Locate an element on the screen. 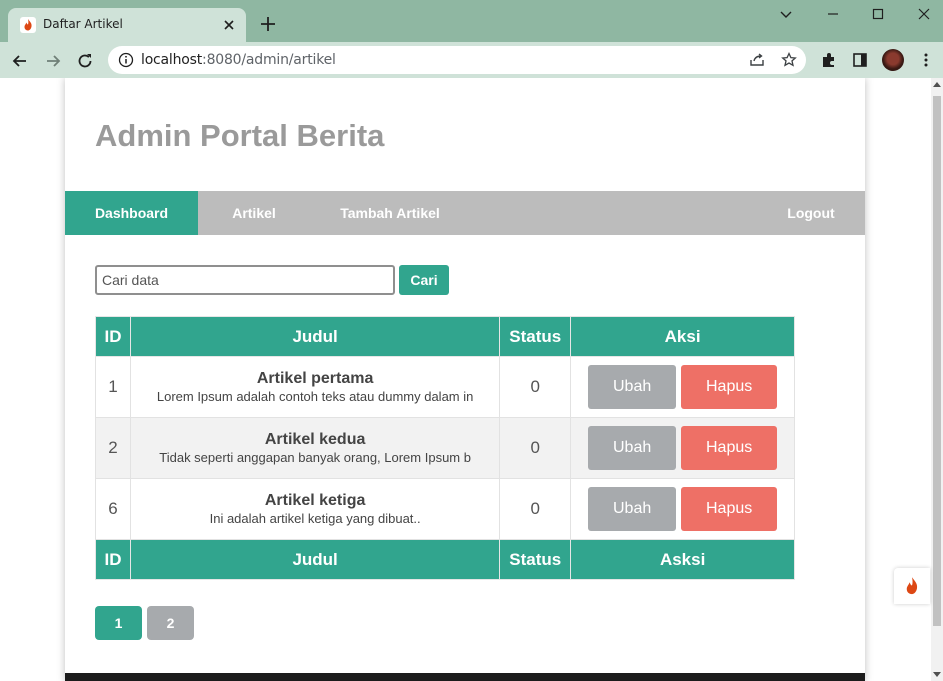  codeigniter-debug-toolbar-button is located at coordinates (912, 586).